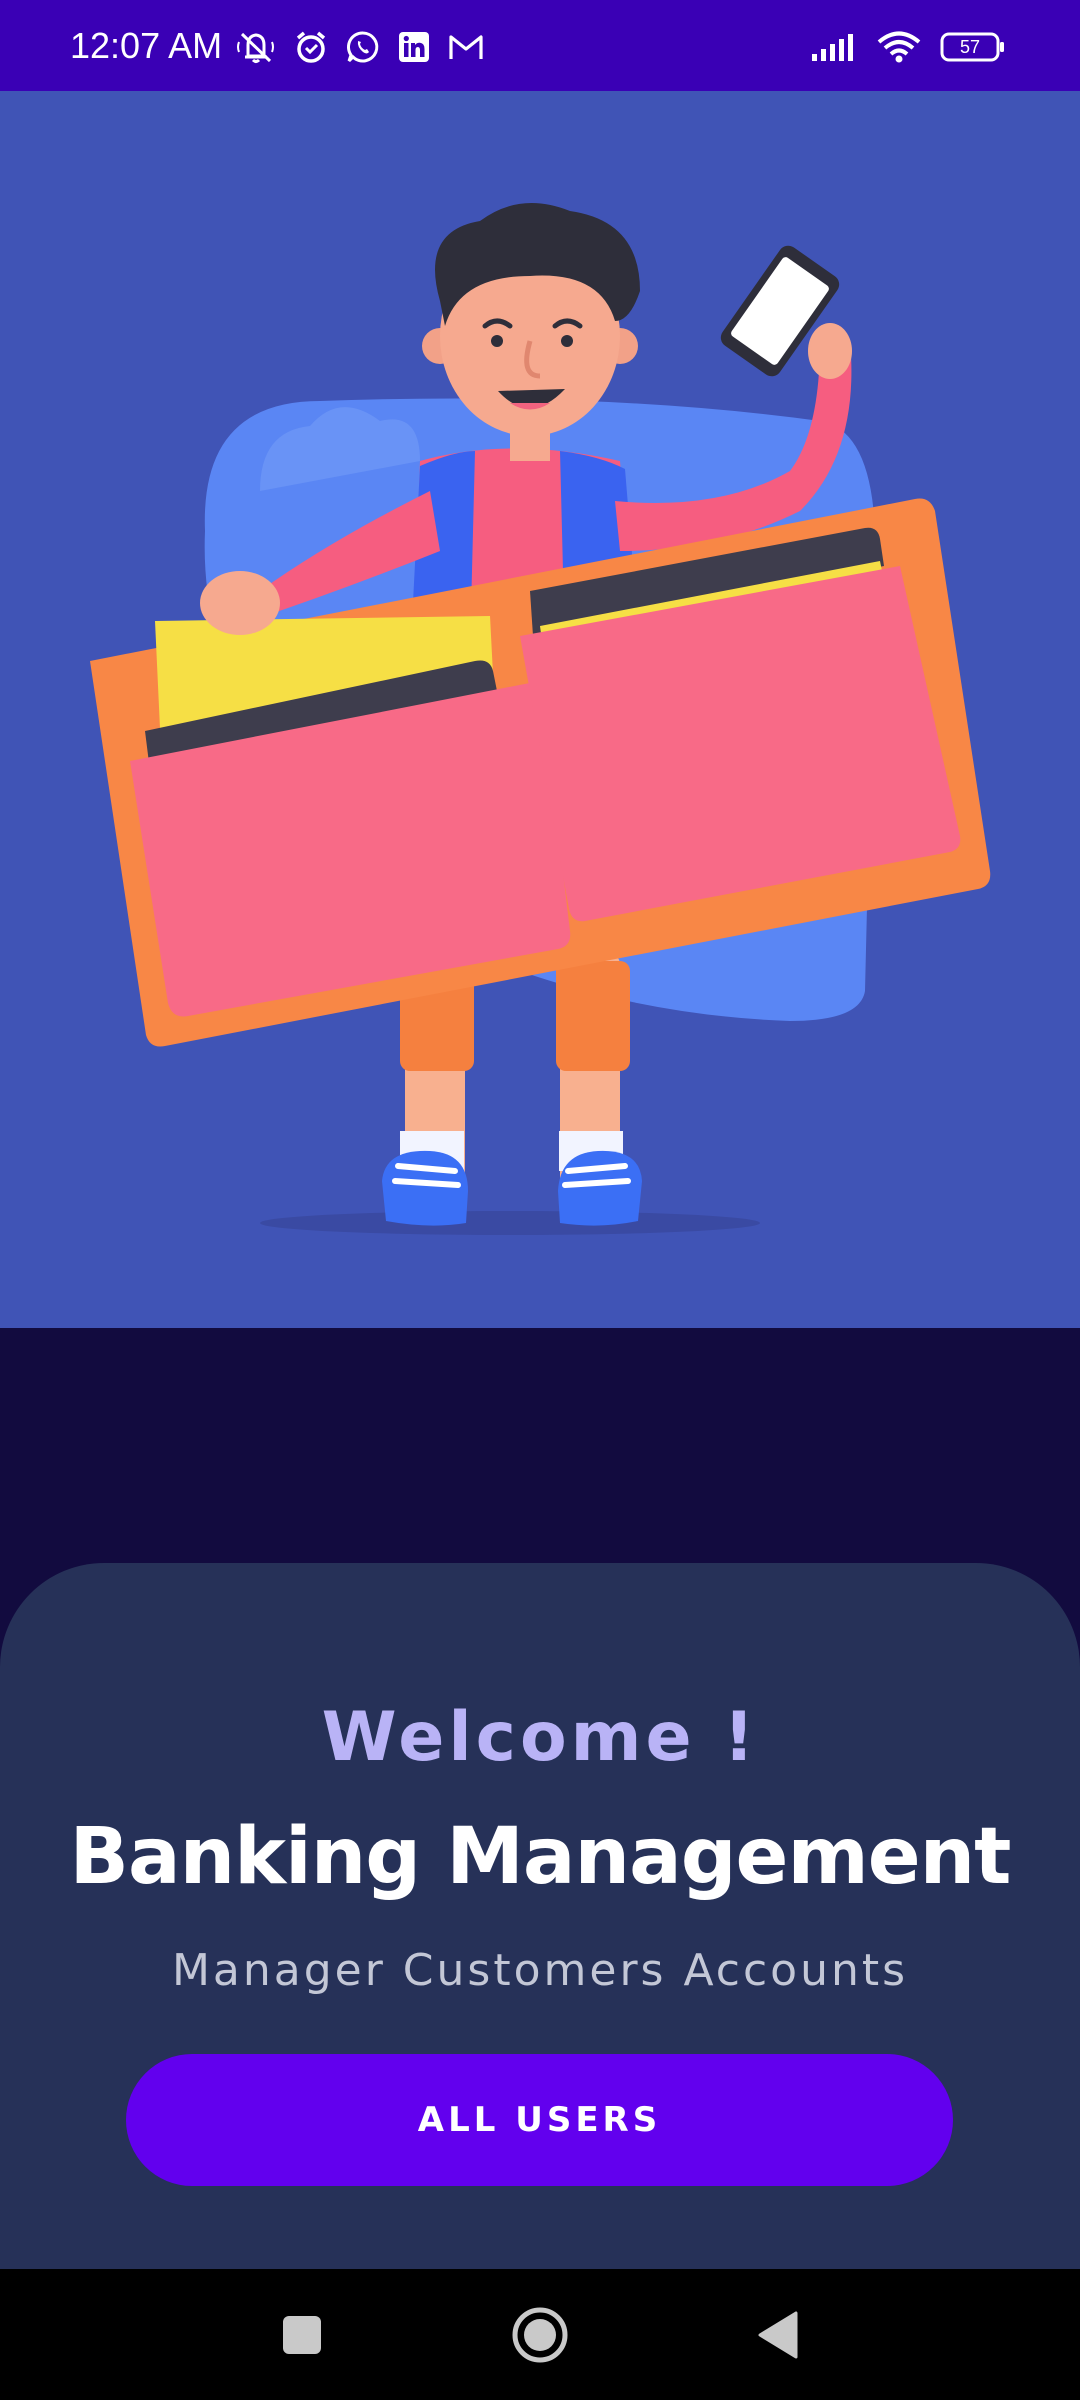 This screenshot has width=1080, height=2400. What do you see at coordinates (146, 45) in the screenshot?
I see `status-time: 12:07 AM` at bounding box center [146, 45].